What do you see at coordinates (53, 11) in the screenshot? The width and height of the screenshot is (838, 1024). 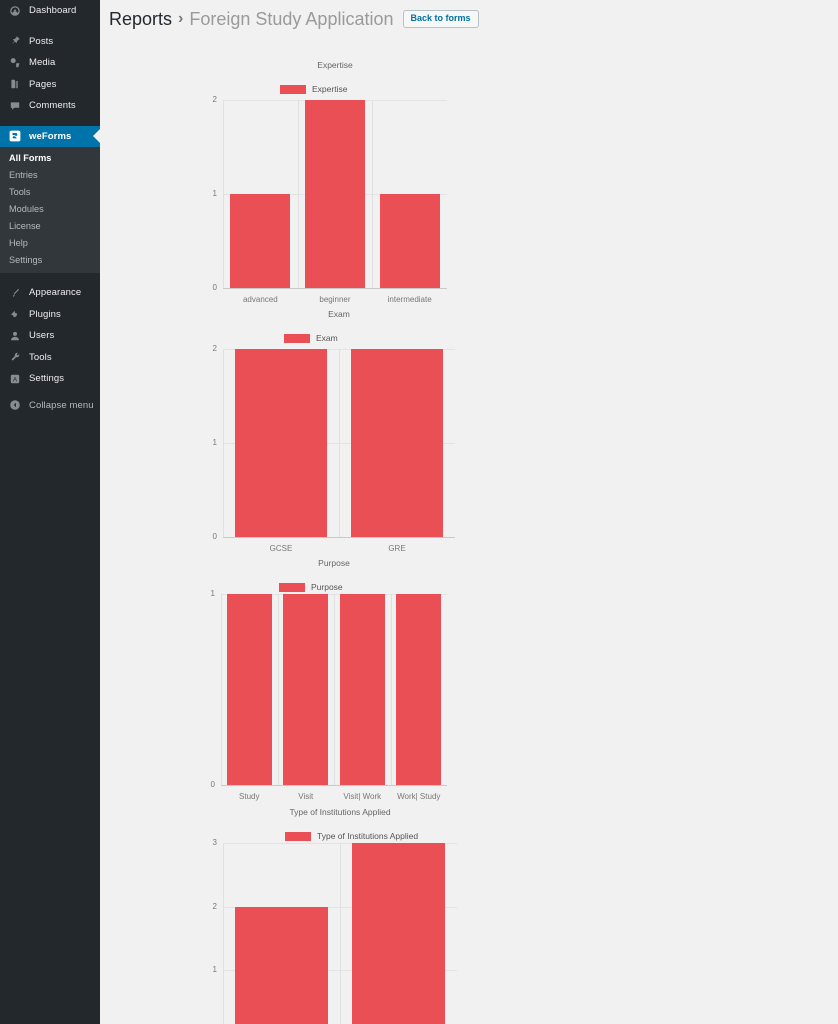 I see `sidebar-item-label: Dashboard` at bounding box center [53, 11].